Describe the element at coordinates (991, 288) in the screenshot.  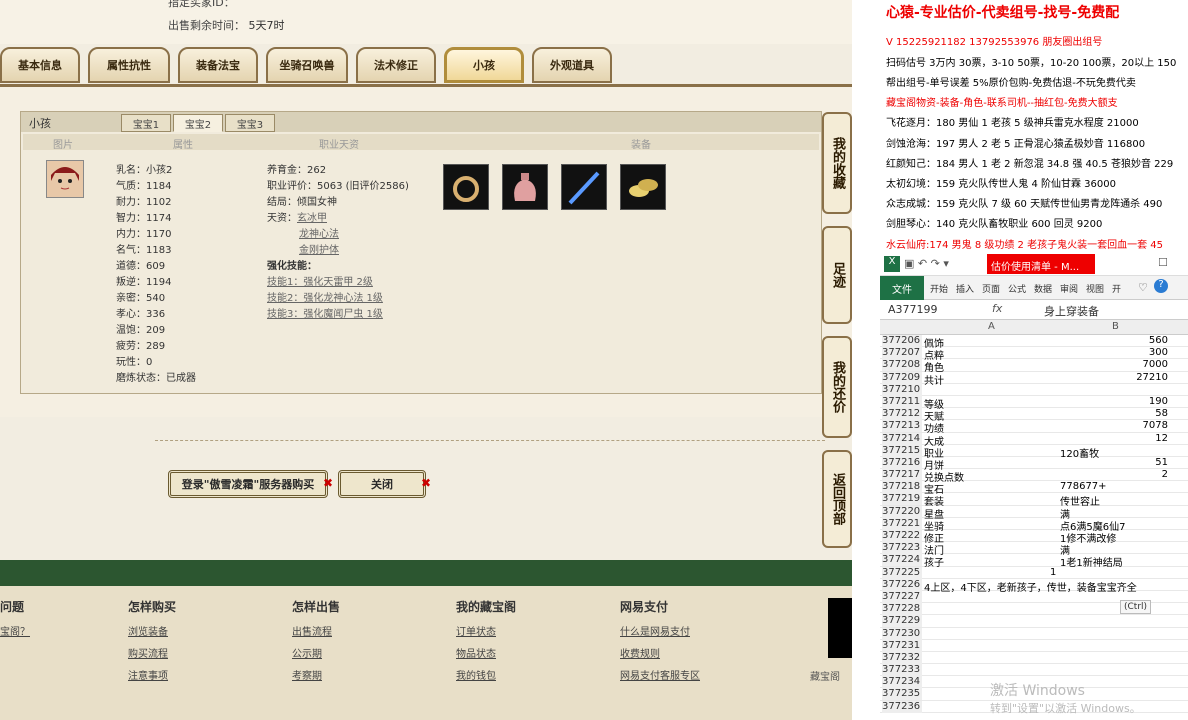
I see `ribbon-tab: 页面` at that location.